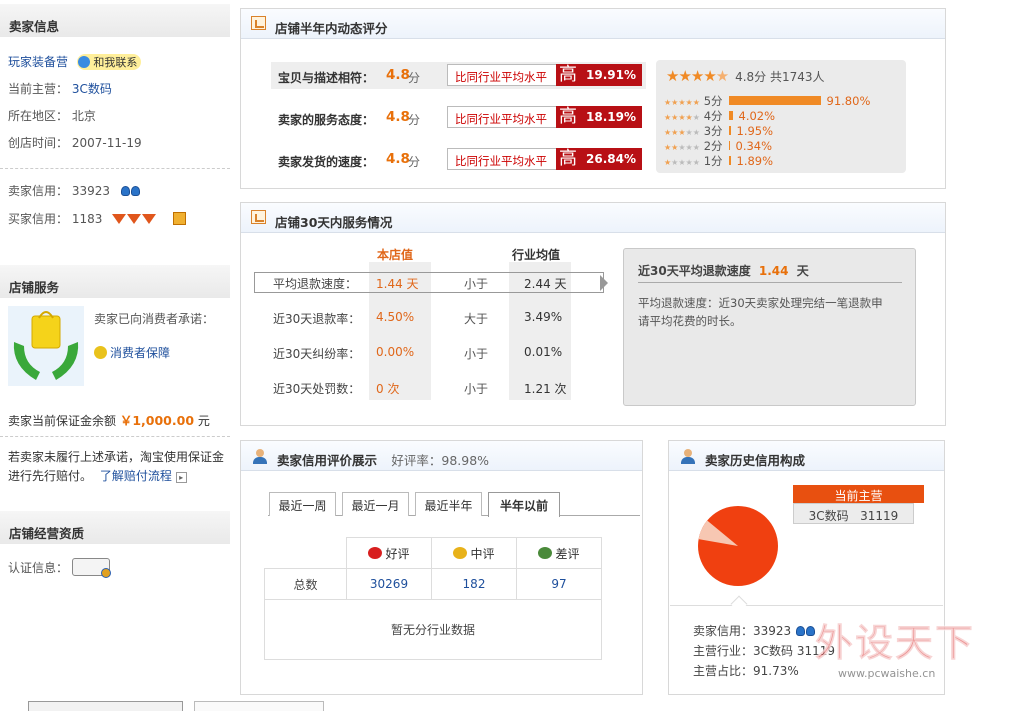 This screenshot has height=711, width=1014. Describe the element at coordinates (745, 76) in the screenshot. I see `rating-summary: ★★★★★ 4.8分 共1743人` at that location.